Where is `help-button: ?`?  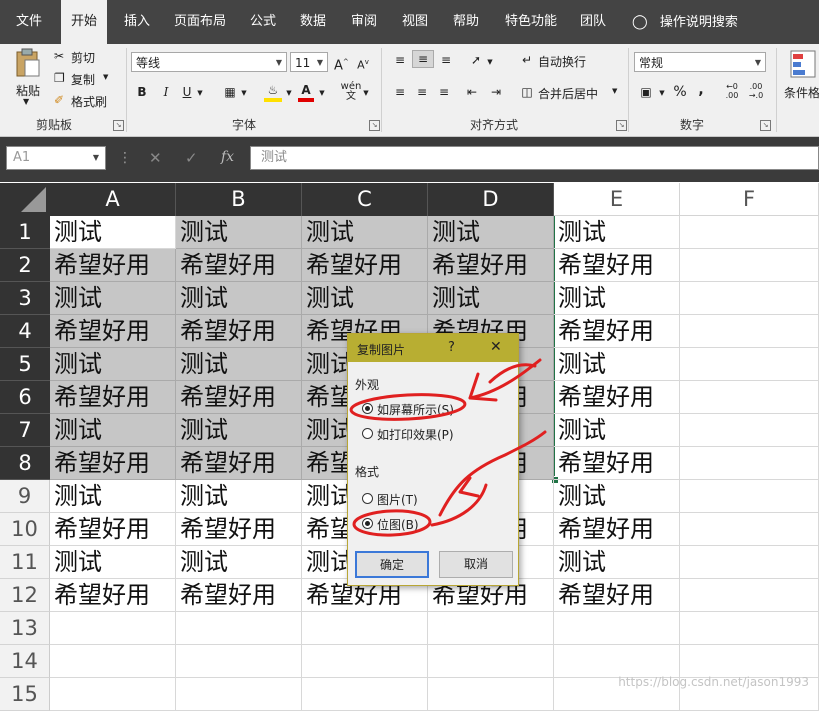
help-button: ? is located at coordinates (451, 347).